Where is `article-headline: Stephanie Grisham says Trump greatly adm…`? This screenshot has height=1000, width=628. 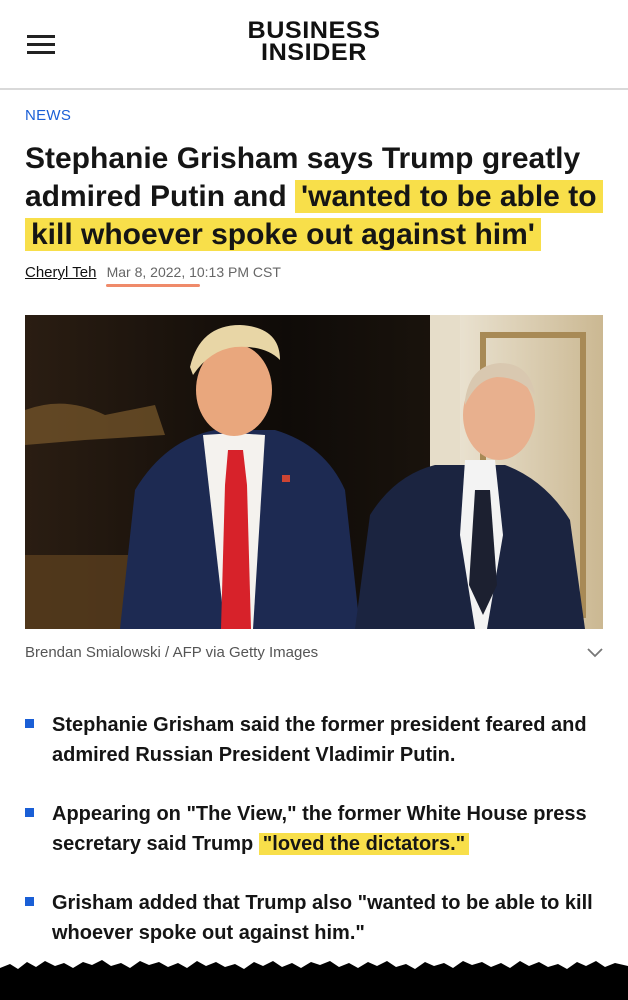
article-headline: Stephanie Grisham says Trump greatly adm… is located at coordinates (317, 197).